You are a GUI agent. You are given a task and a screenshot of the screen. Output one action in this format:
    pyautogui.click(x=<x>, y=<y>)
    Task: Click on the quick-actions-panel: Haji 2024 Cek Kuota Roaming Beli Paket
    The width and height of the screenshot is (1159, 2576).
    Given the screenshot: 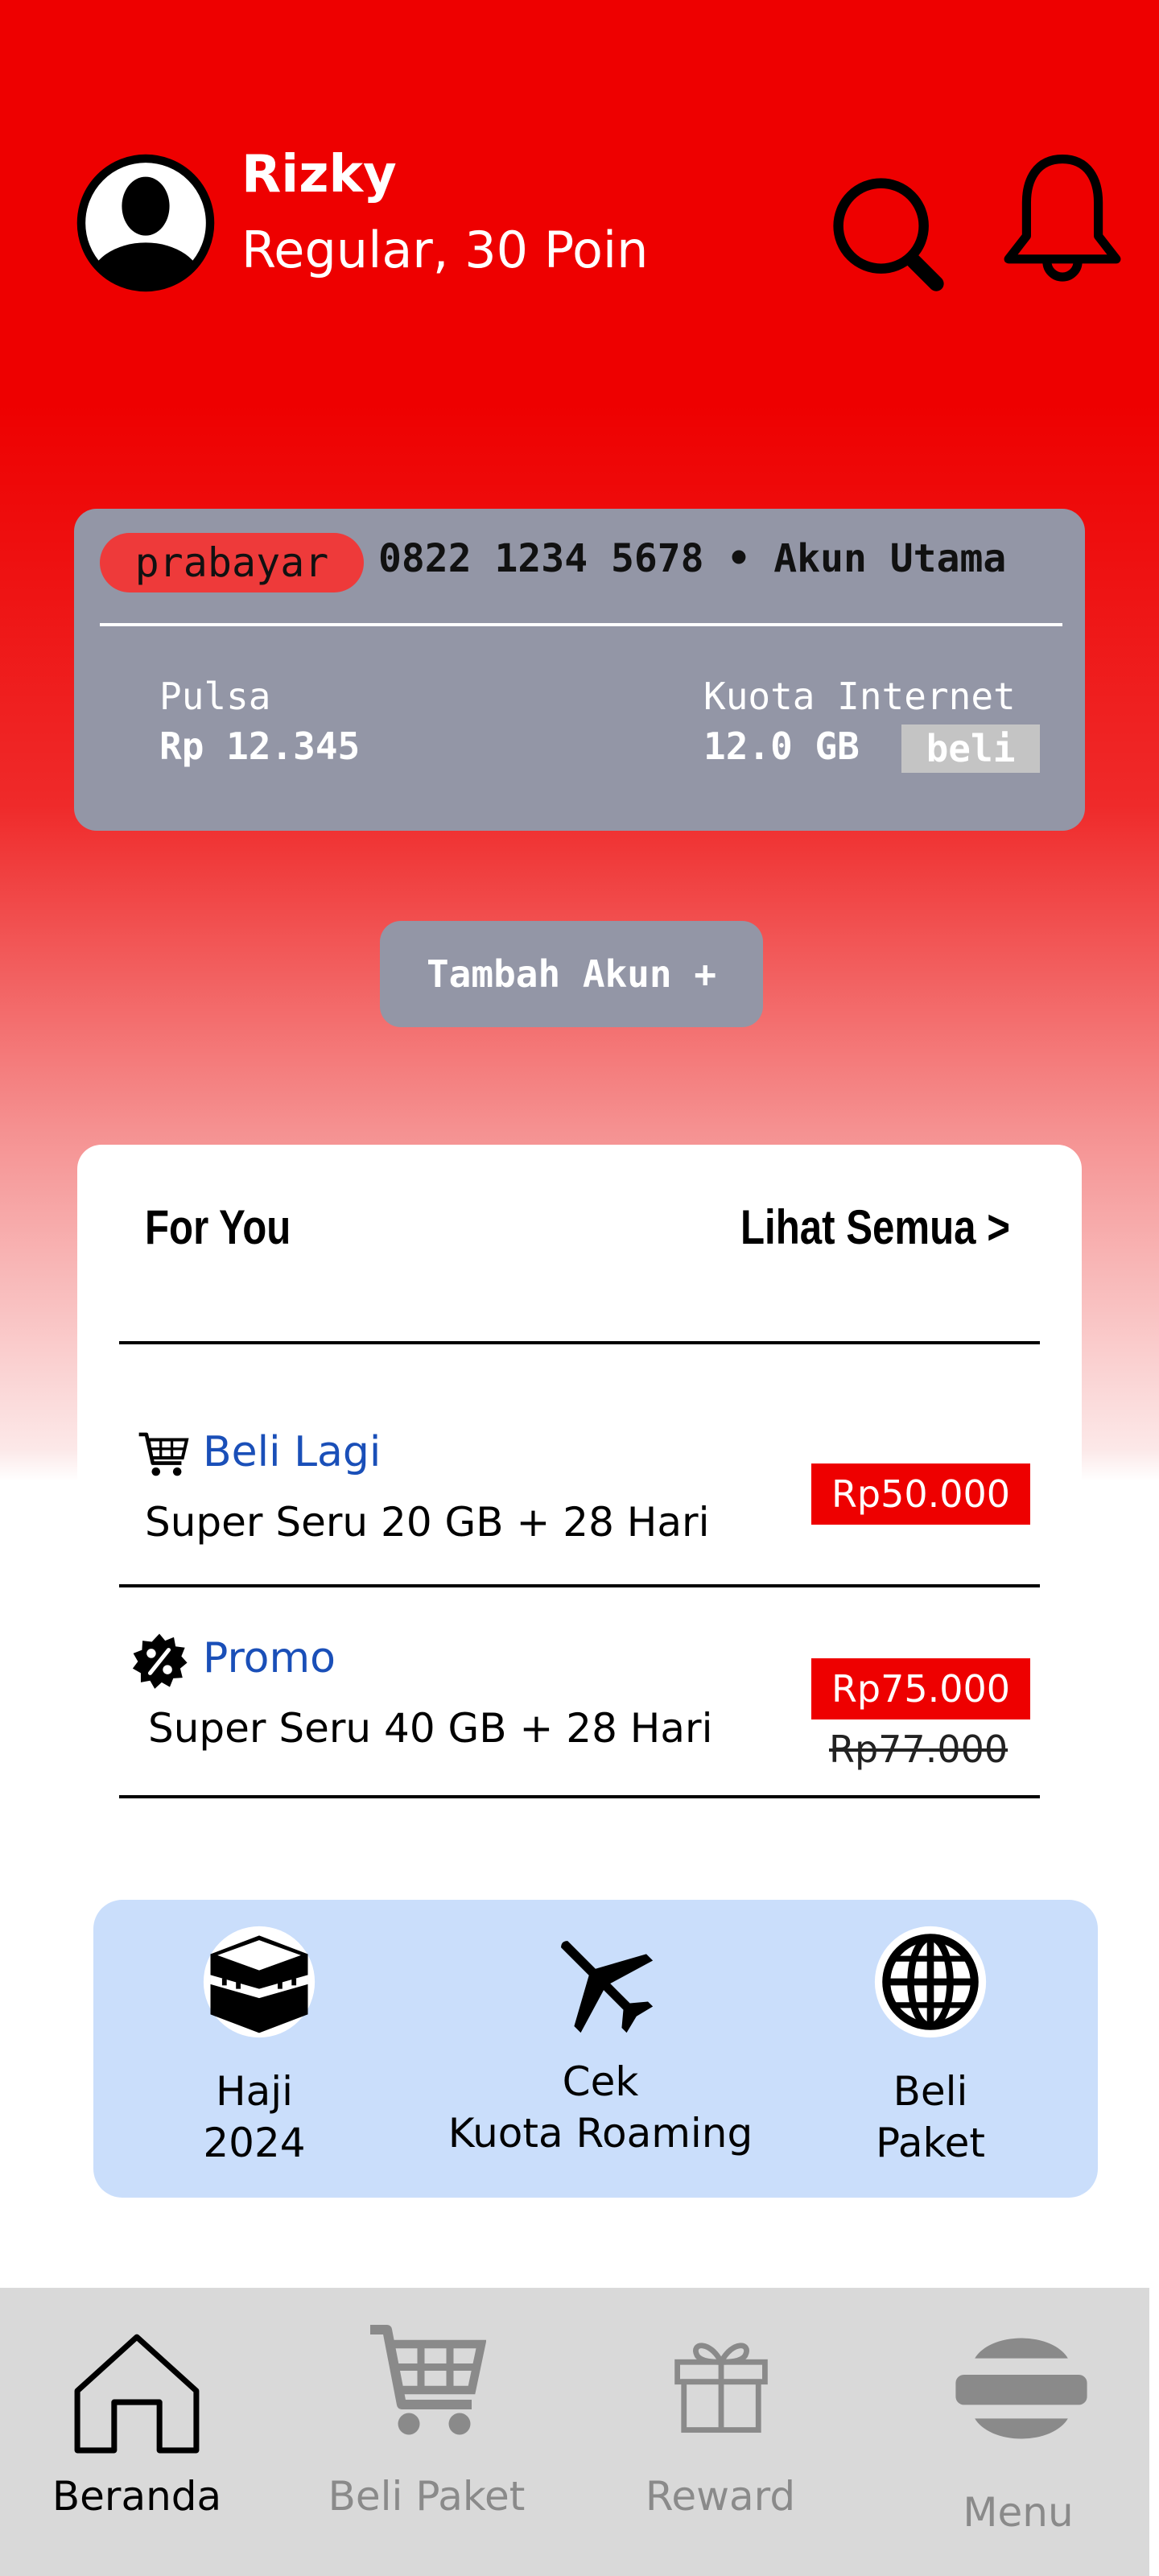 What is the action you would take?
    pyautogui.click(x=595, y=2049)
    